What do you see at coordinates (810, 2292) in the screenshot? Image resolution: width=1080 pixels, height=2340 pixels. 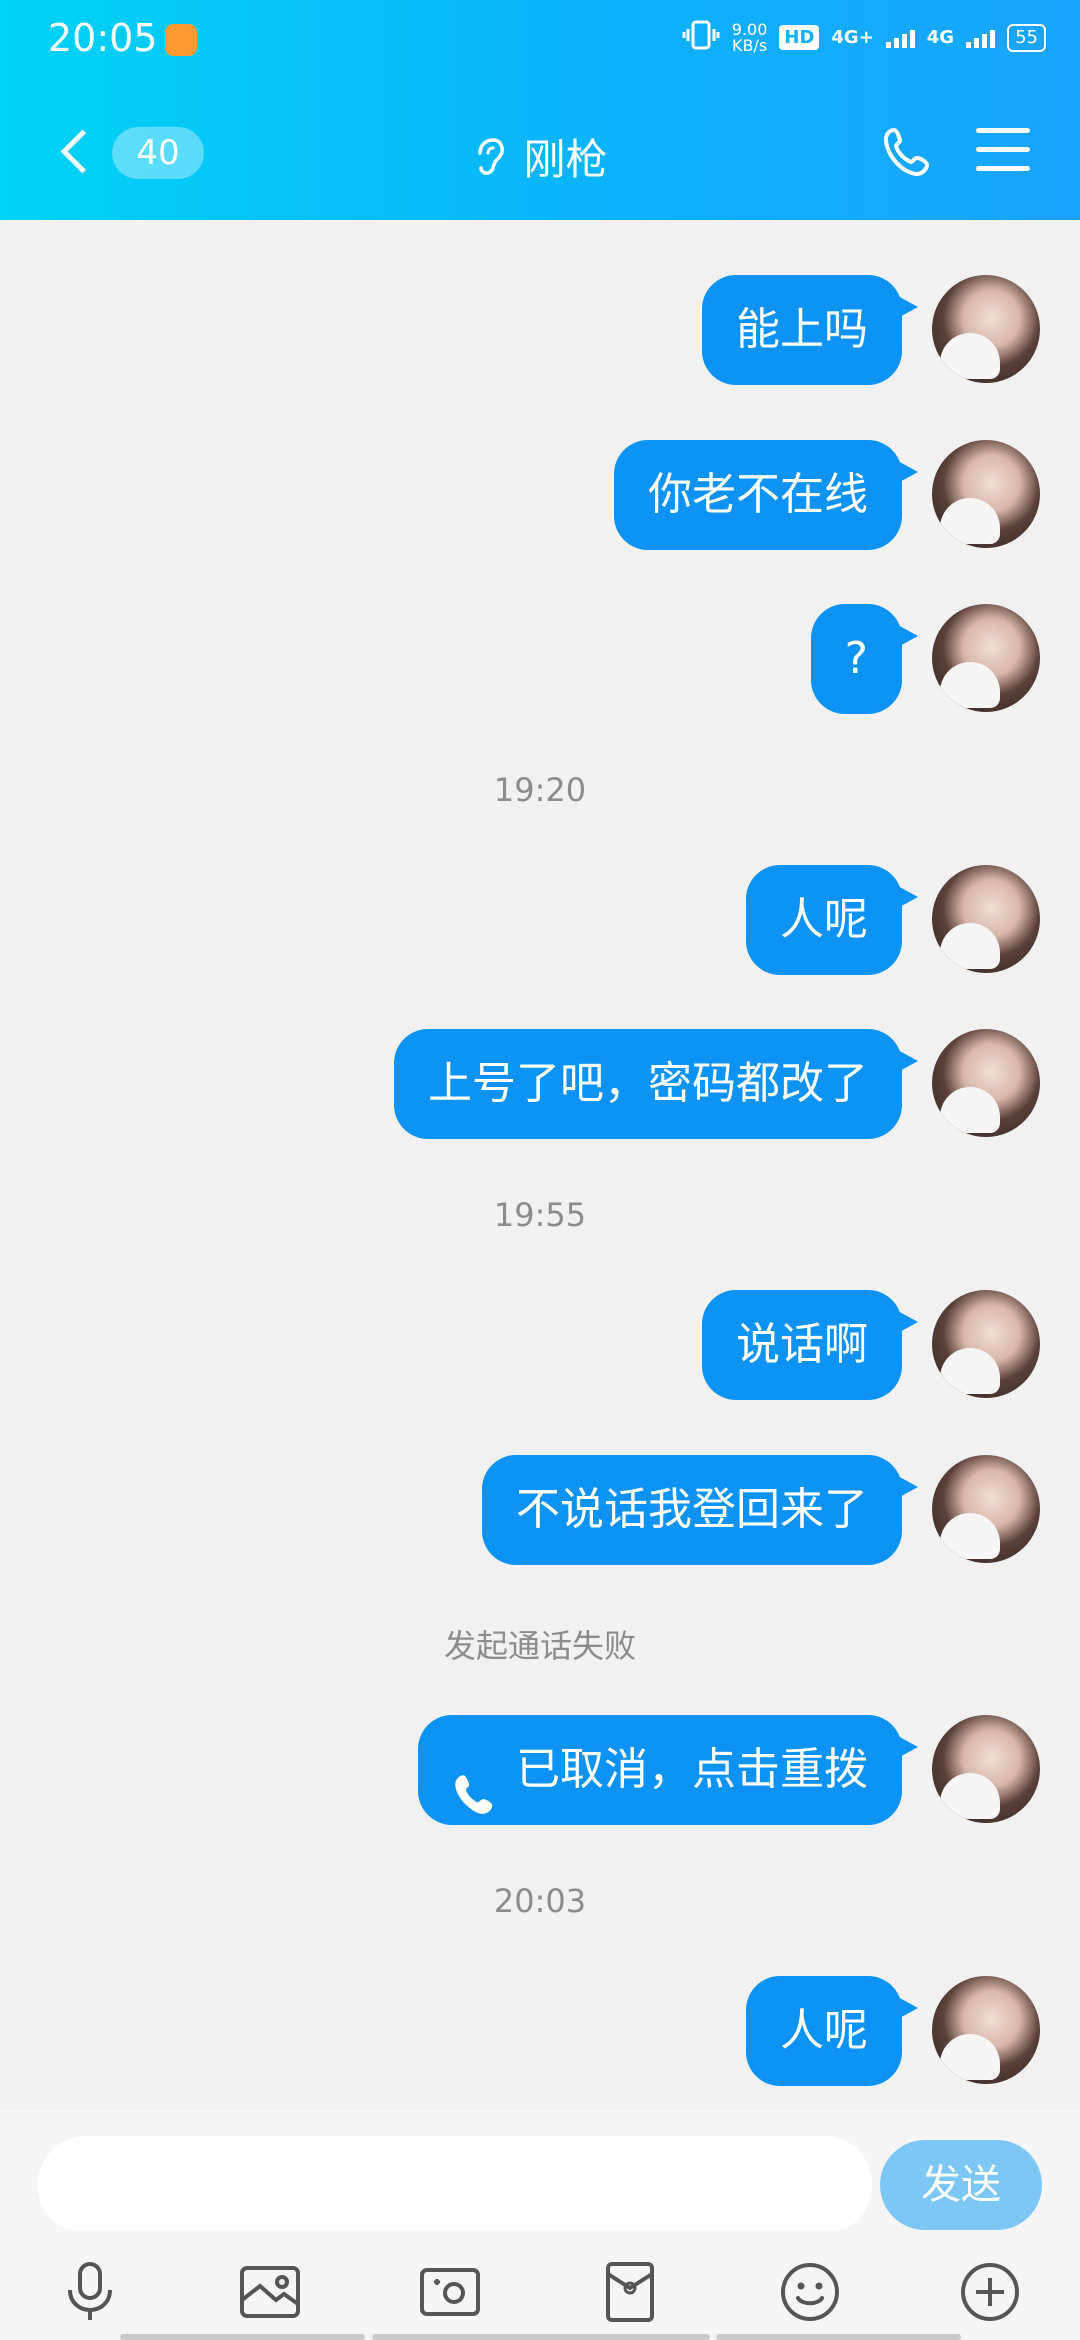 I see `emoji-icon` at bounding box center [810, 2292].